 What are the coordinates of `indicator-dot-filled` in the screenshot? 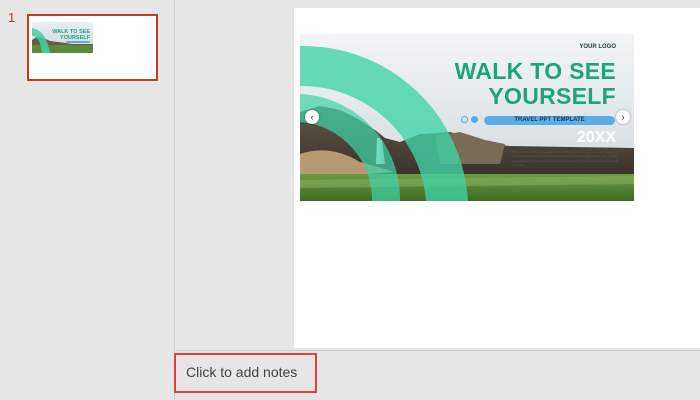 It's located at (474, 119).